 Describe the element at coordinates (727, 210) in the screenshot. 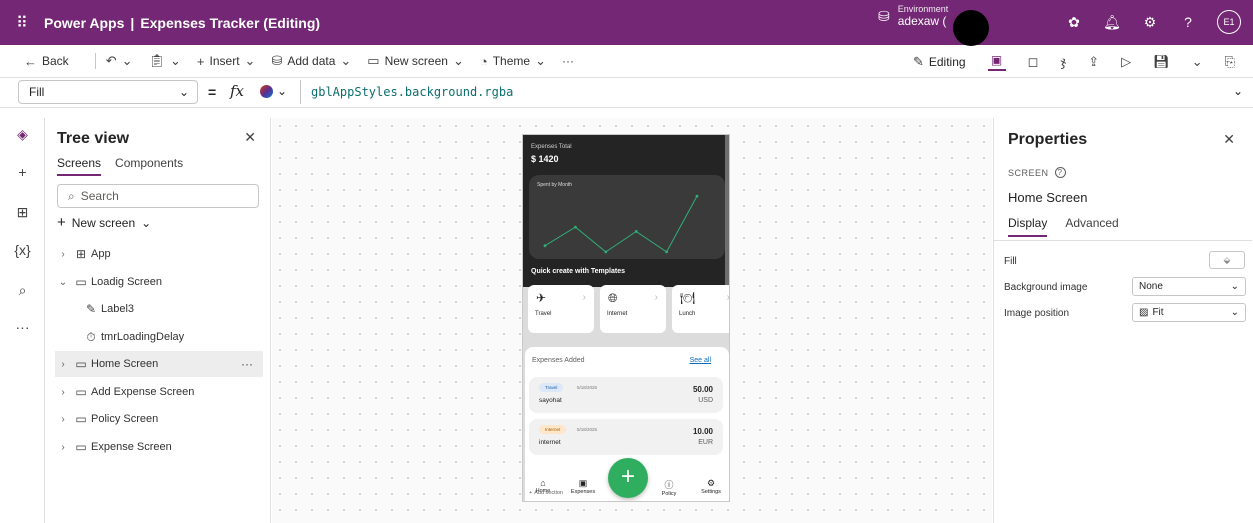

I see `scrollbar` at that location.